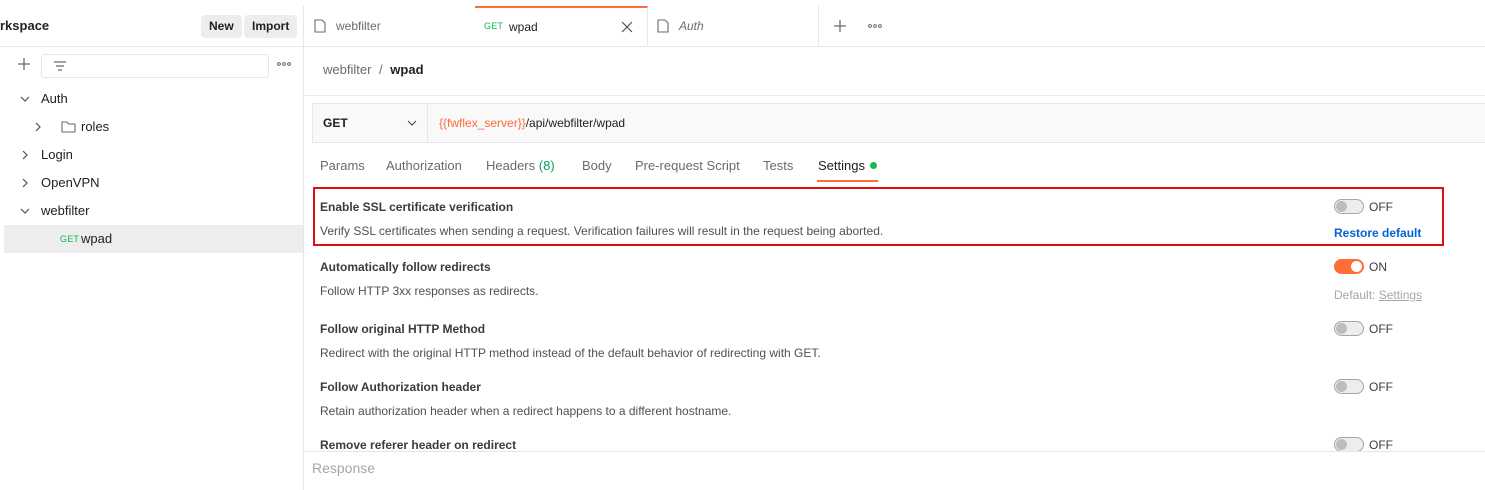 The image size is (1485, 490). I want to click on tab-tests: Tests, so click(778, 165).